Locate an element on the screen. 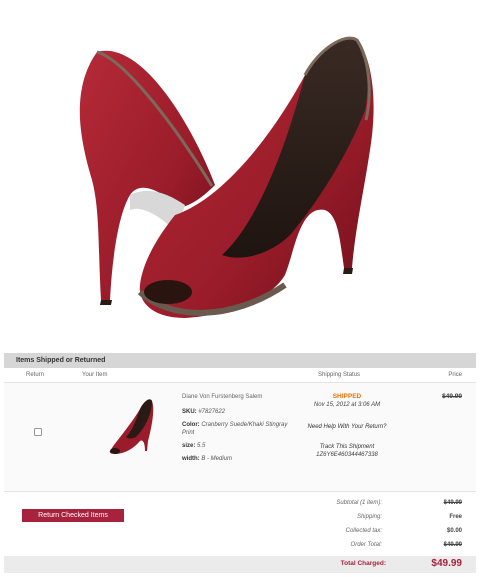 The height and width of the screenshot is (577, 480). summary-order-total: Order Total: $49.99 is located at coordinates (363, 547).